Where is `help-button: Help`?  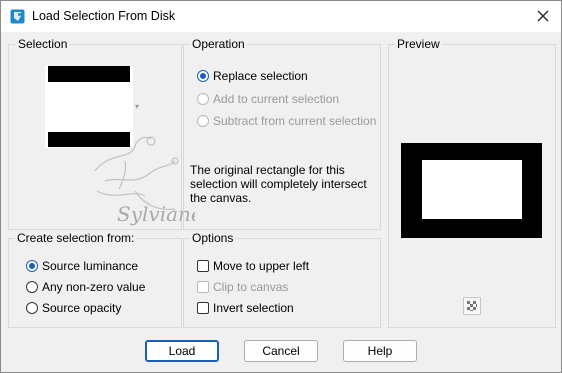 help-button: Help is located at coordinates (380, 351).